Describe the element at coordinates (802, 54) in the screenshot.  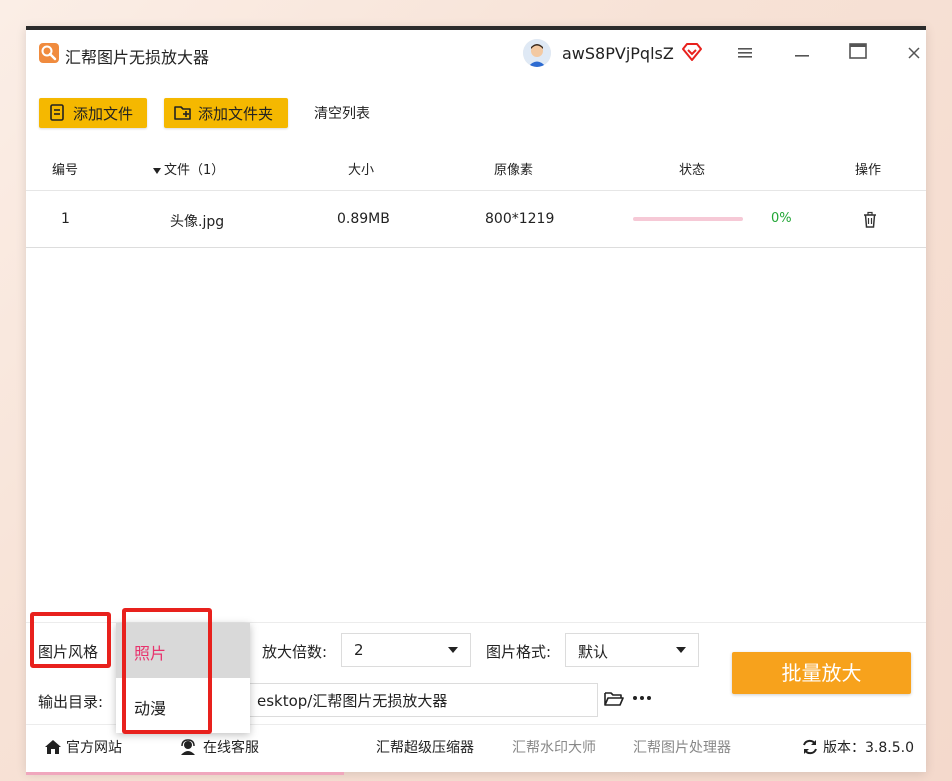
I see `minimize-icon` at that location.